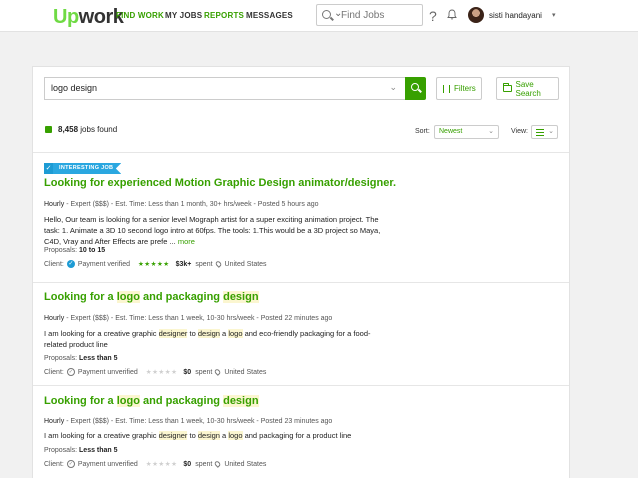 Image resolution: width=638 pixels, height=478 pixels. I want to click on proposals-value: 10 to 15, so click(92, 250).